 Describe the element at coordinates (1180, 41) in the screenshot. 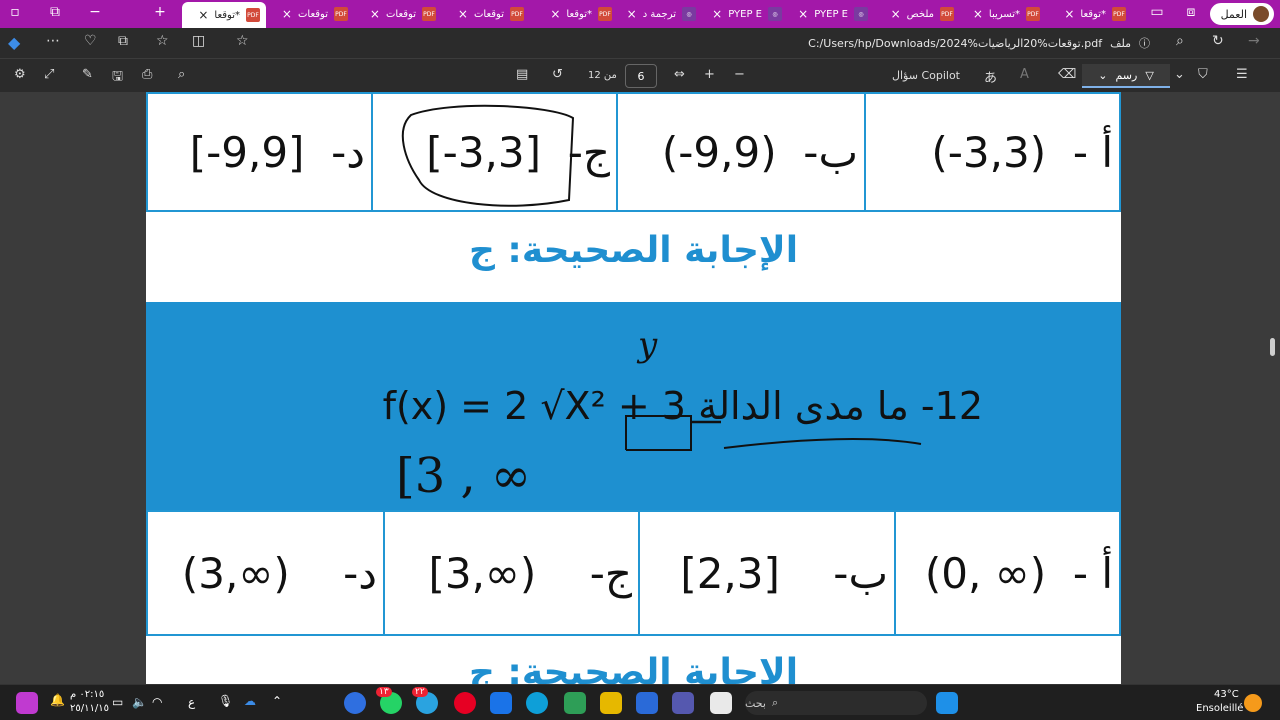

I see `search-icon: ⌕` at that location.